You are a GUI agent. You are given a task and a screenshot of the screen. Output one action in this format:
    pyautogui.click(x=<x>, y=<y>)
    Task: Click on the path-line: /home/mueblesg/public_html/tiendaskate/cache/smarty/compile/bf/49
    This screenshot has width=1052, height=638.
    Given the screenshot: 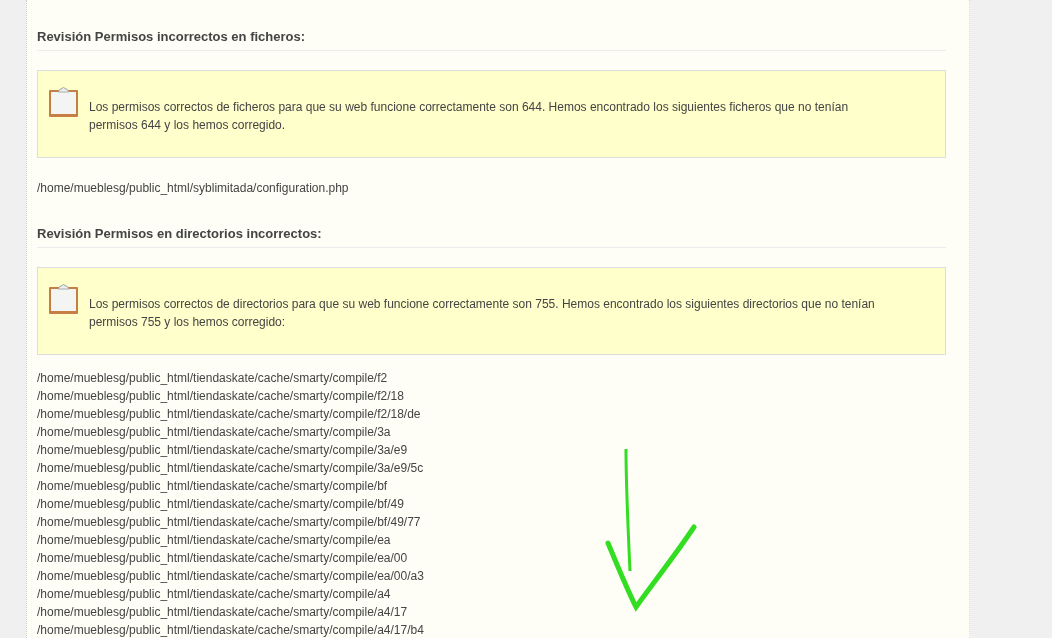 What is the action you would take?
    pyautogui.click(x=221, y=504)
    